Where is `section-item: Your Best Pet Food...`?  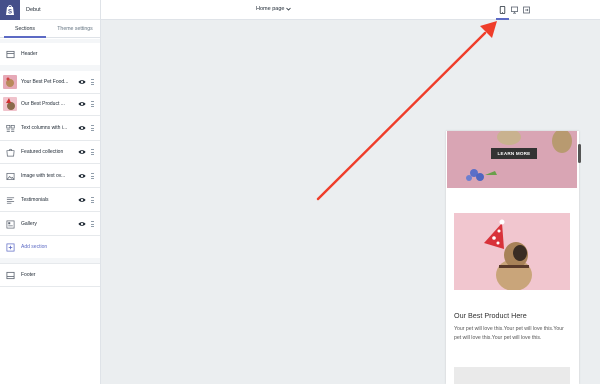
section-item: Your Best Pet Food... is located at coordinates (50, 82).